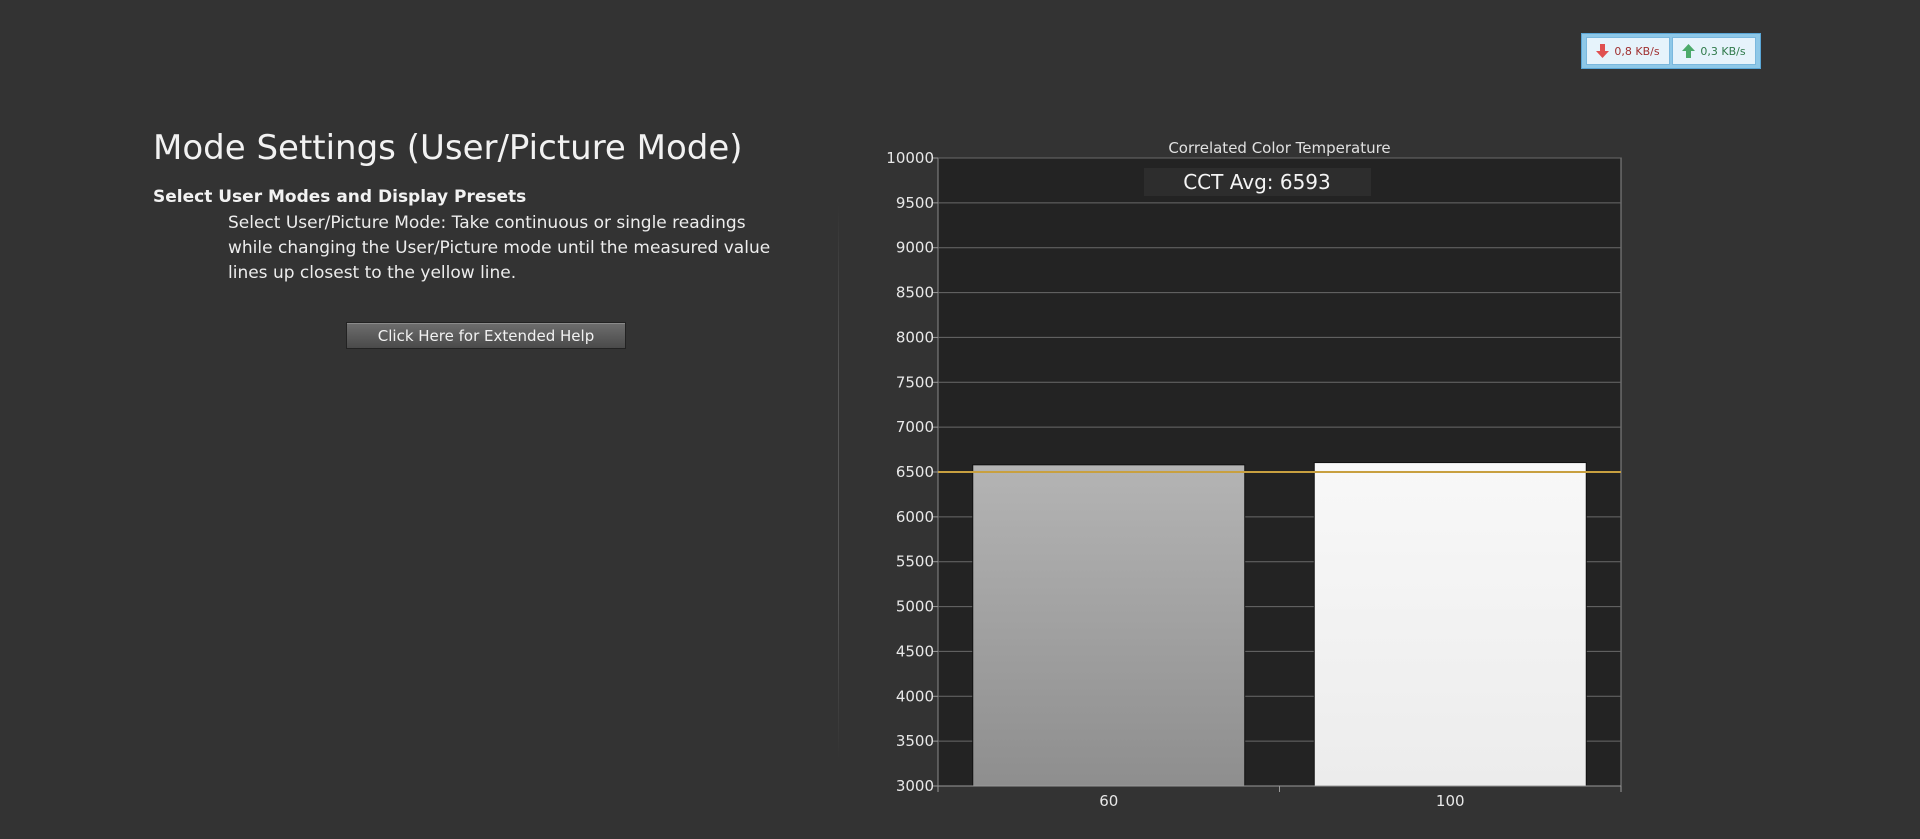  I want to click on y-tick-label: 5500, so click(915, 562).